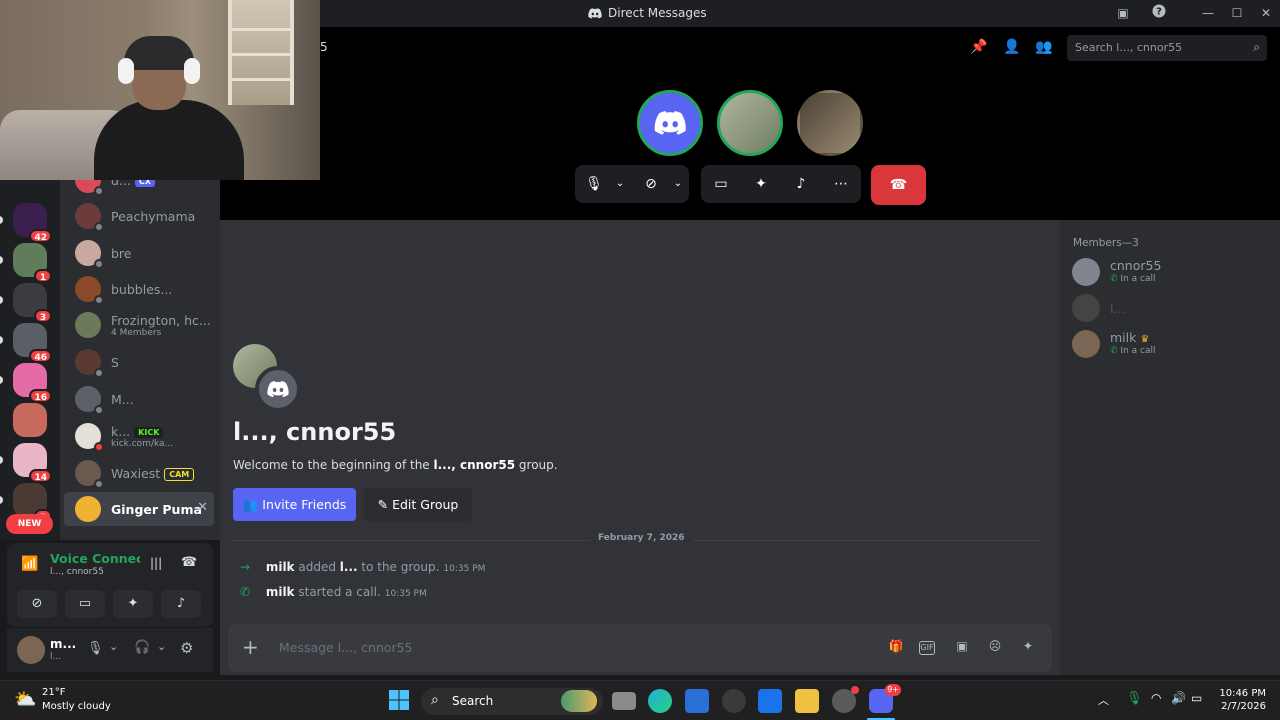 The width and height of the screenshot is (1280, 720). I want to click on server-icon: 16, so click(26, 383).